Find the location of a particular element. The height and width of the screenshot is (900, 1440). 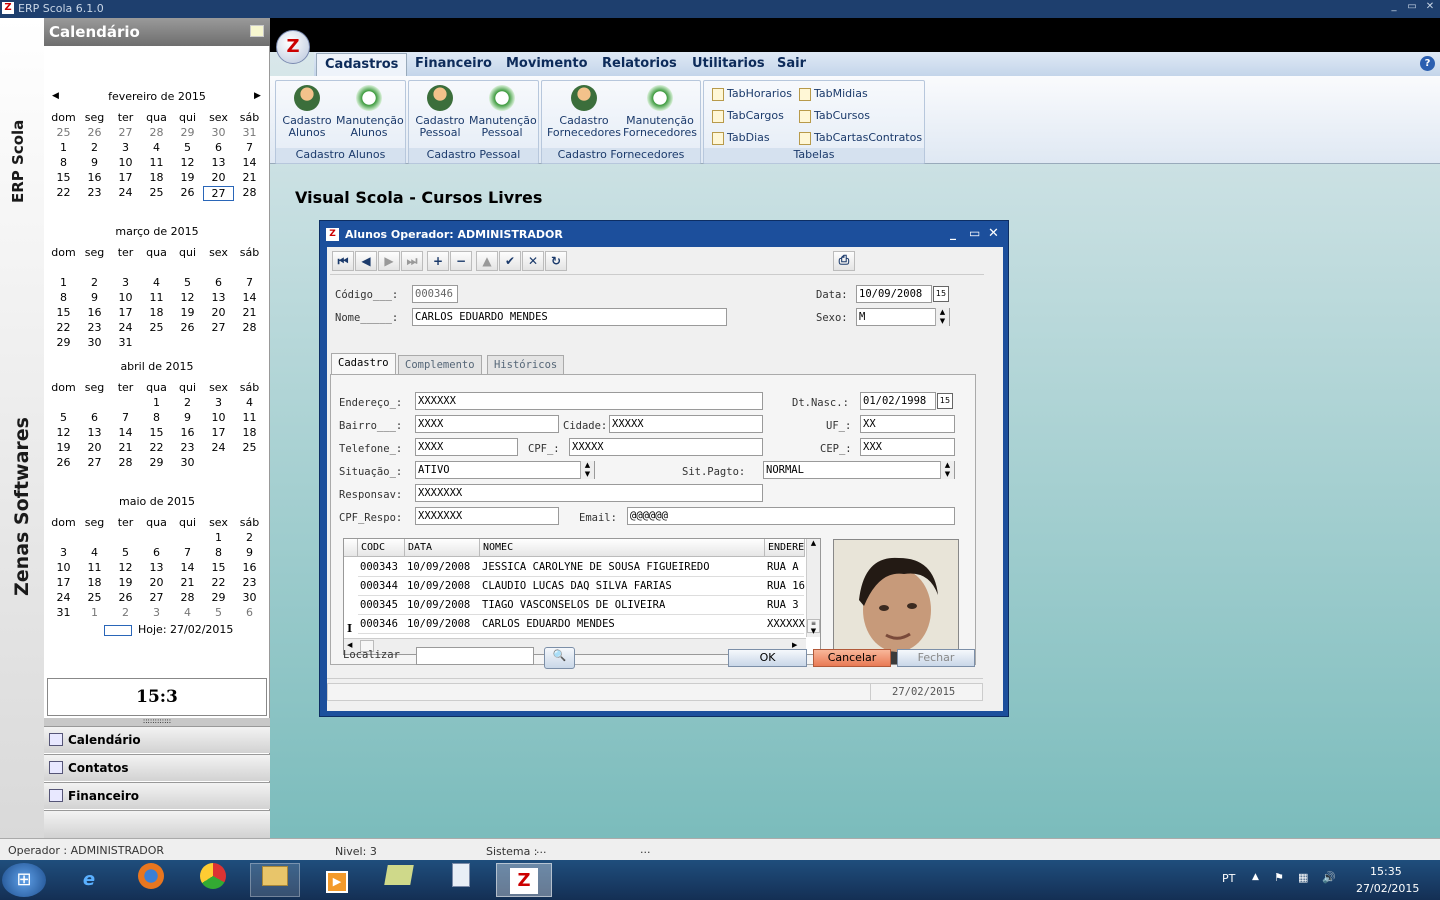

prev-record-icon: ◀ is located at coordinates (366, 261).